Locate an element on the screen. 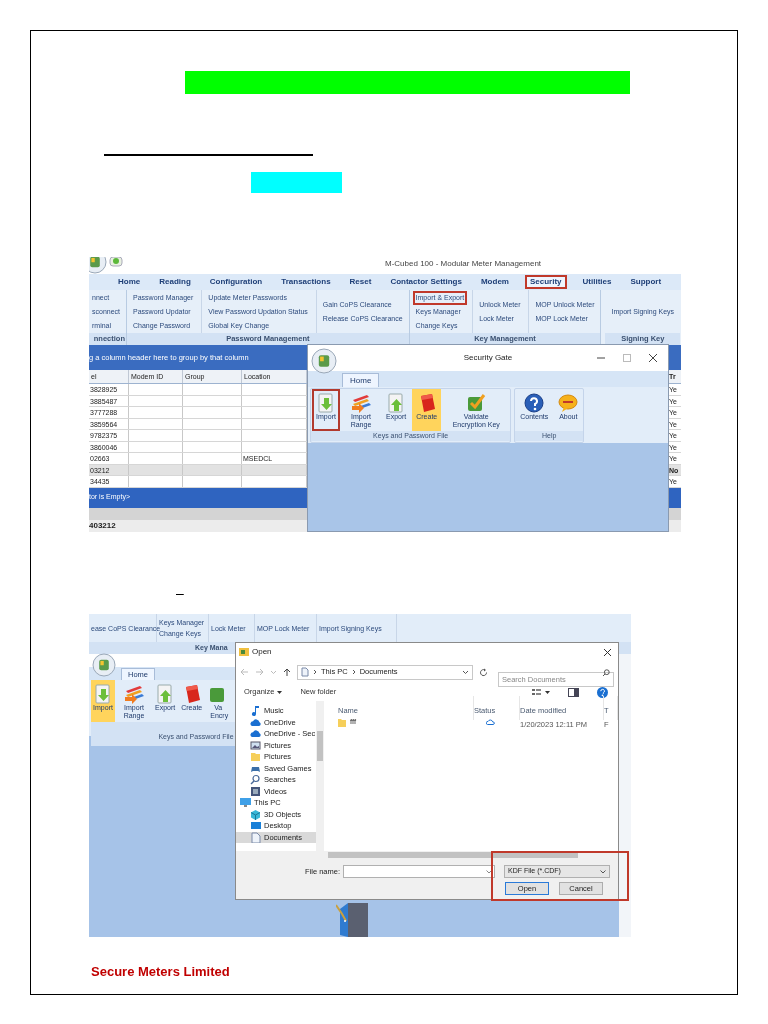 The height and width of the screenshot is (1024, 768). dash-text: – is located at coordinates (180, 593).